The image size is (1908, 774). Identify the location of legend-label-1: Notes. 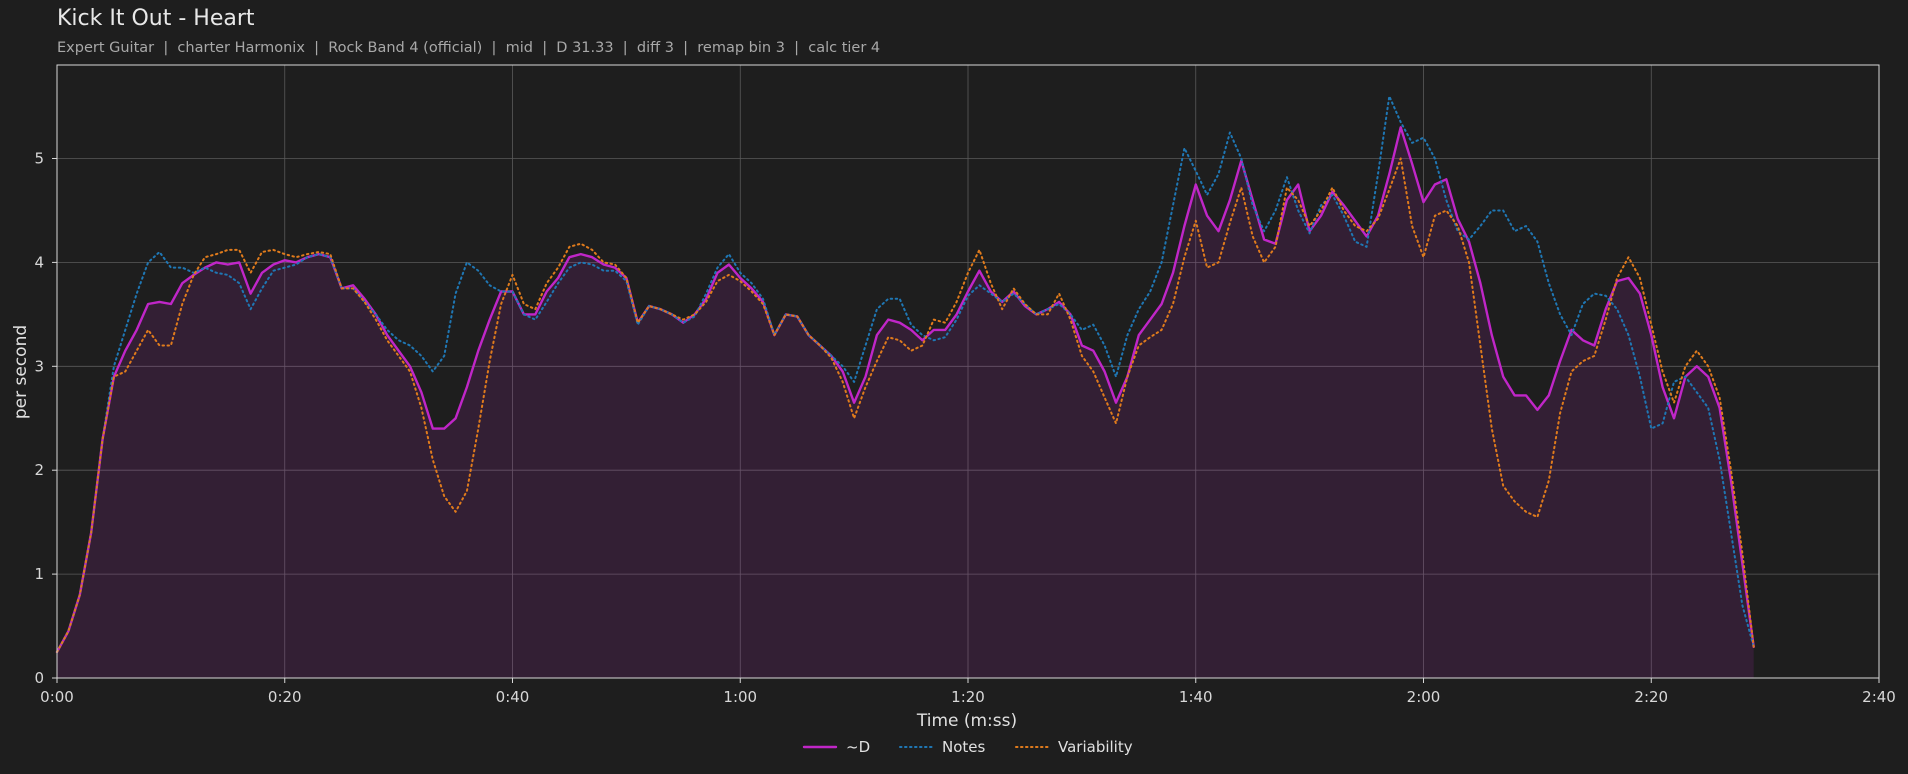
(964, 747).